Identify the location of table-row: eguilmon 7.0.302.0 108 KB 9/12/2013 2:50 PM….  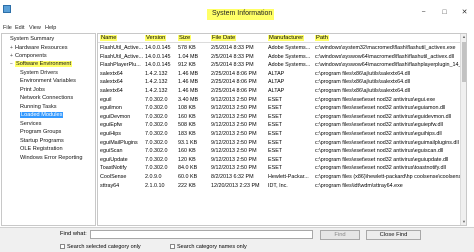
(282, 108).